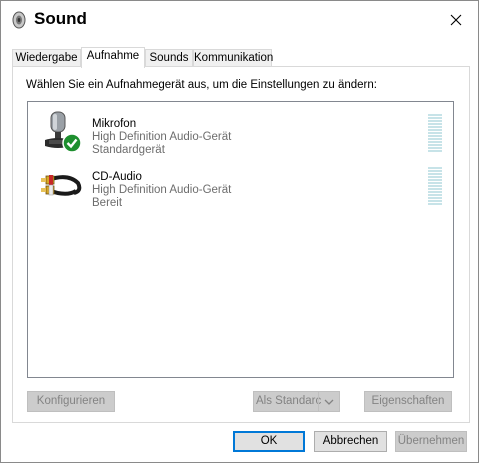  I want to click on title-bar: Sound, so click(239, 20).